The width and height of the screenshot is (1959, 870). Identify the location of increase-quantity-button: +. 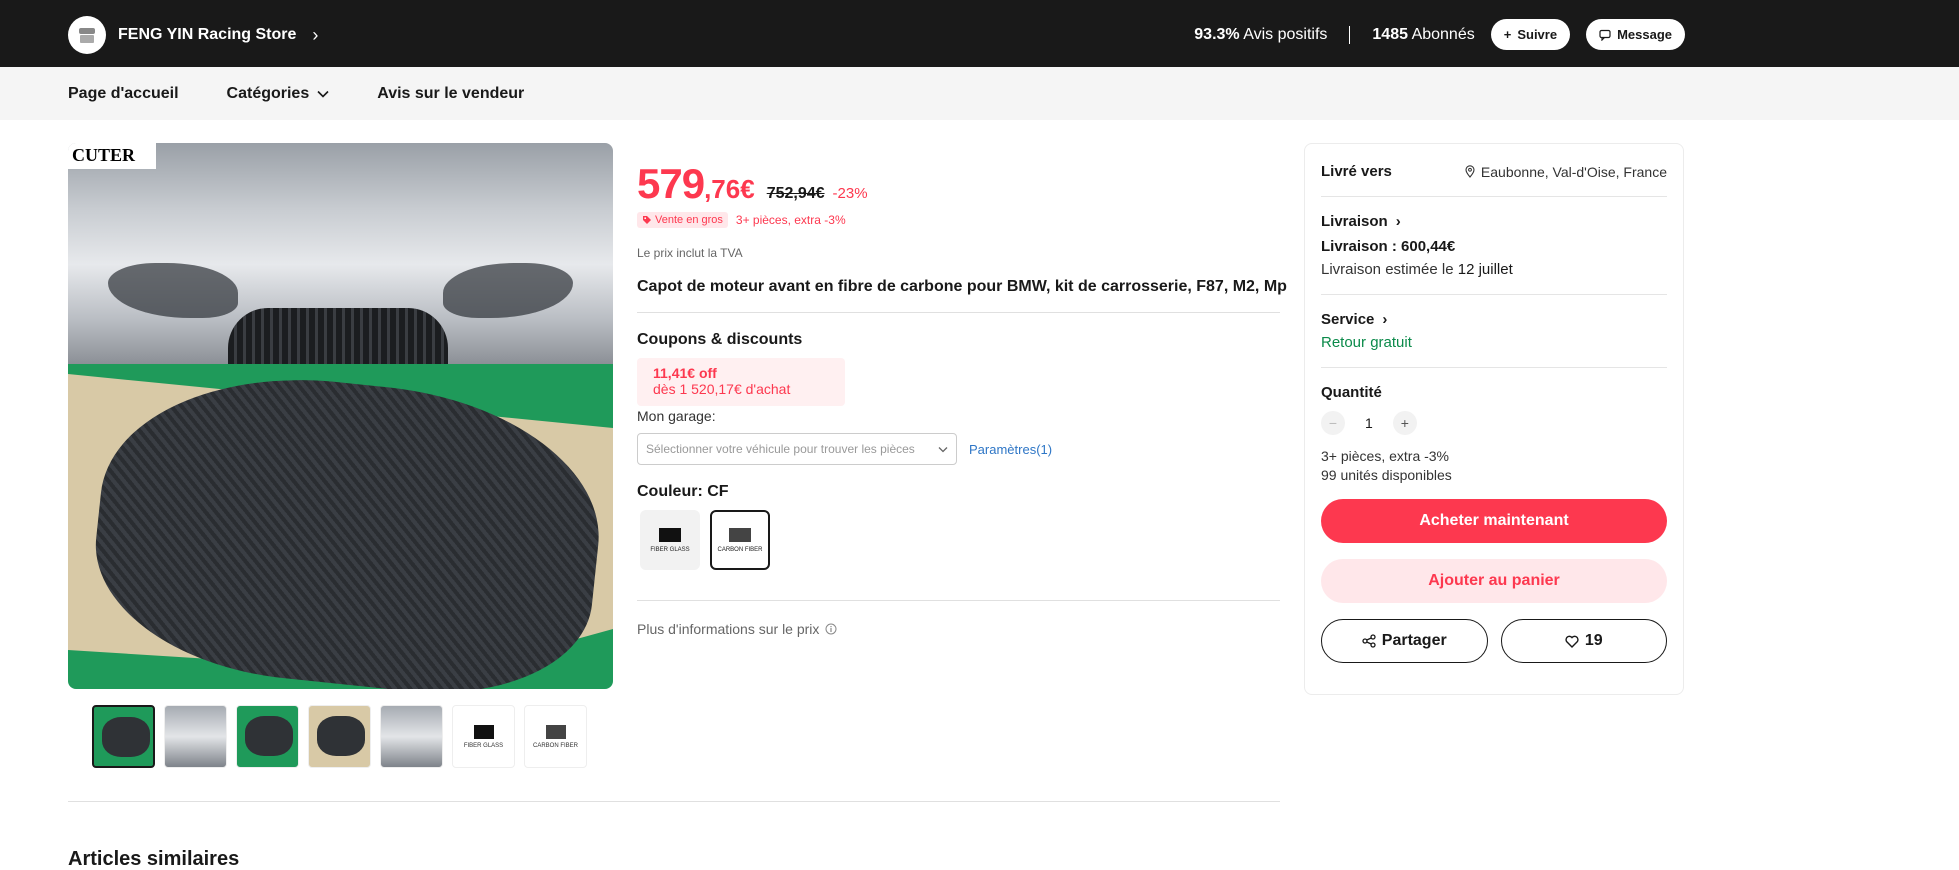
(1404, 423).